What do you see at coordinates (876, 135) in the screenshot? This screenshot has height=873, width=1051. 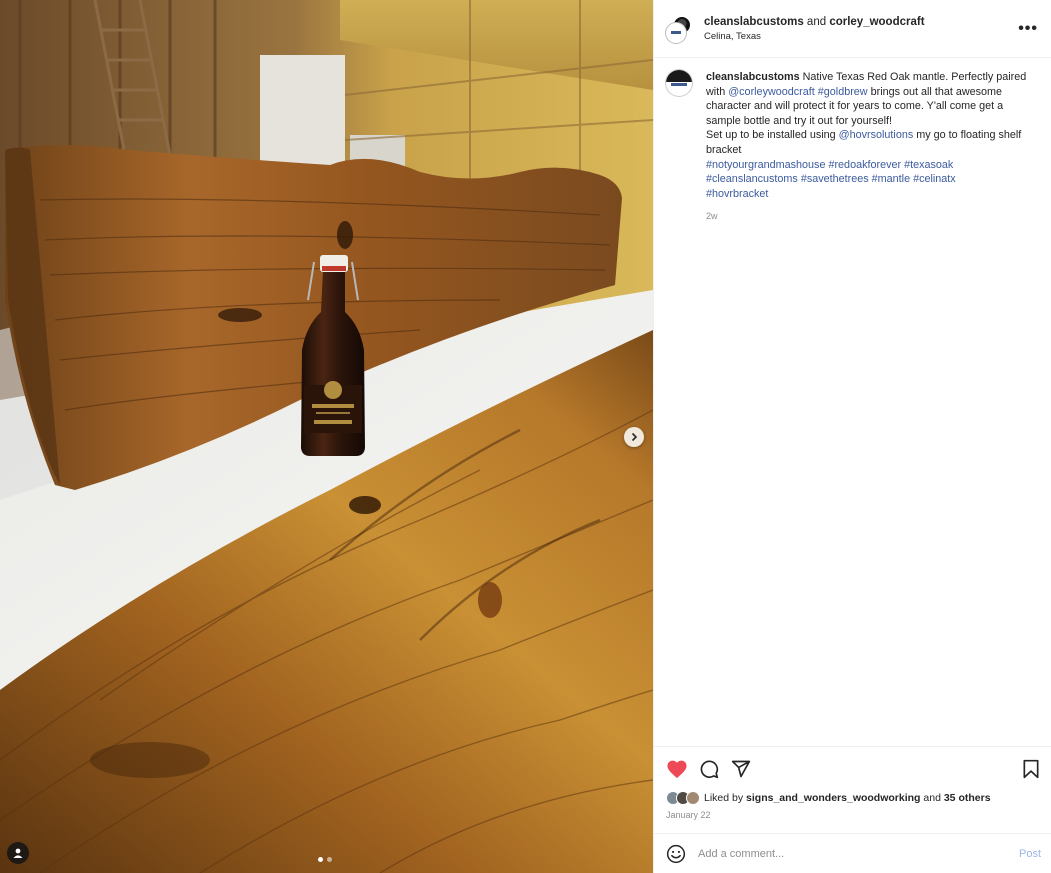 I see `mention-link: @hovrsolutions` at bounding box center [876, 135].